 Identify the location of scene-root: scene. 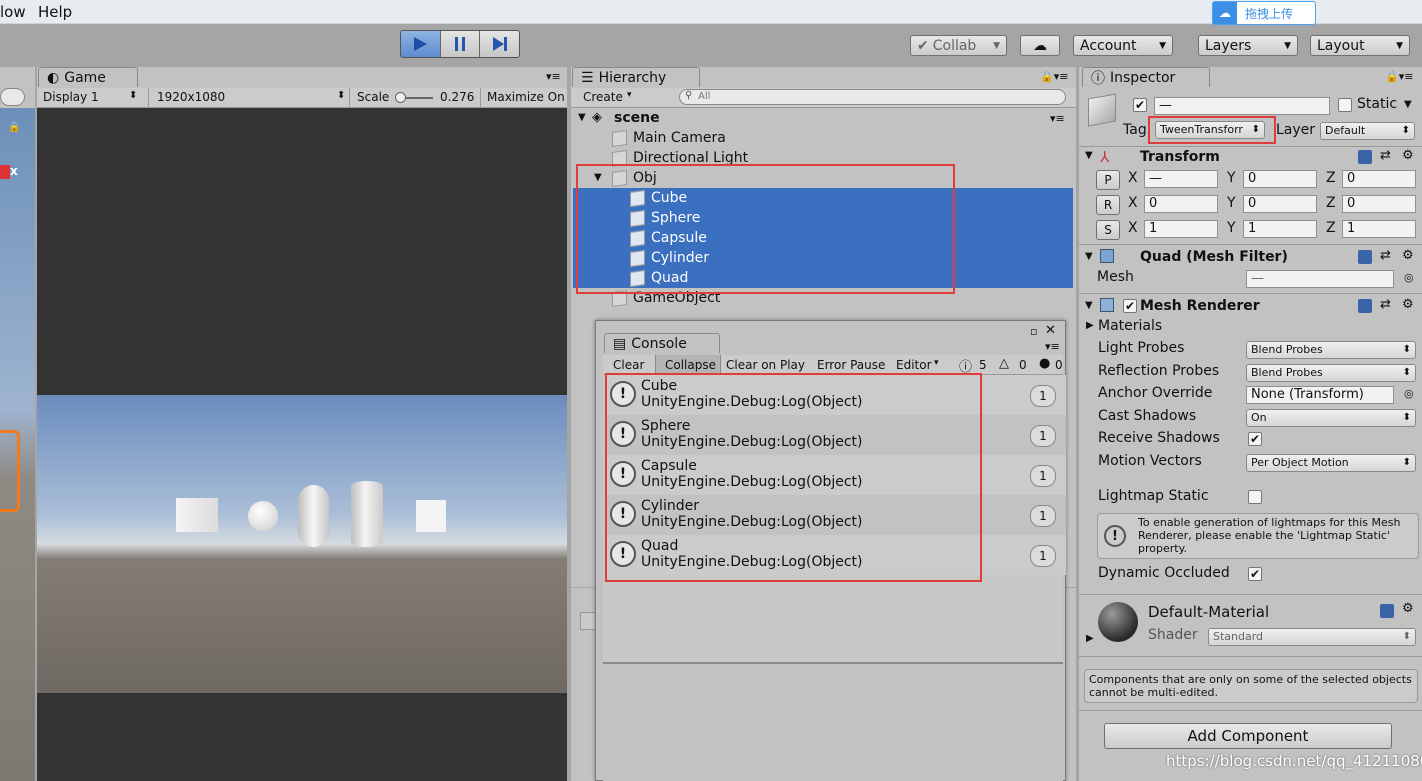
(637, 118).